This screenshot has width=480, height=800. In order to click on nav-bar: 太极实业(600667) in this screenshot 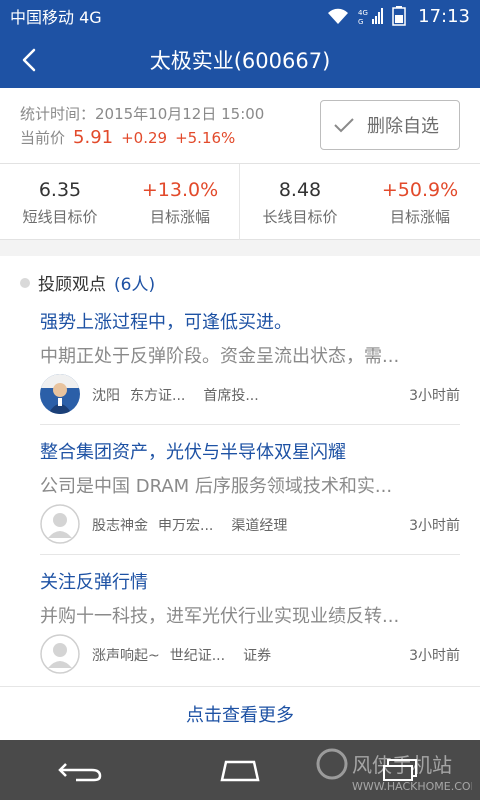, I will do `click(240, 60)`.